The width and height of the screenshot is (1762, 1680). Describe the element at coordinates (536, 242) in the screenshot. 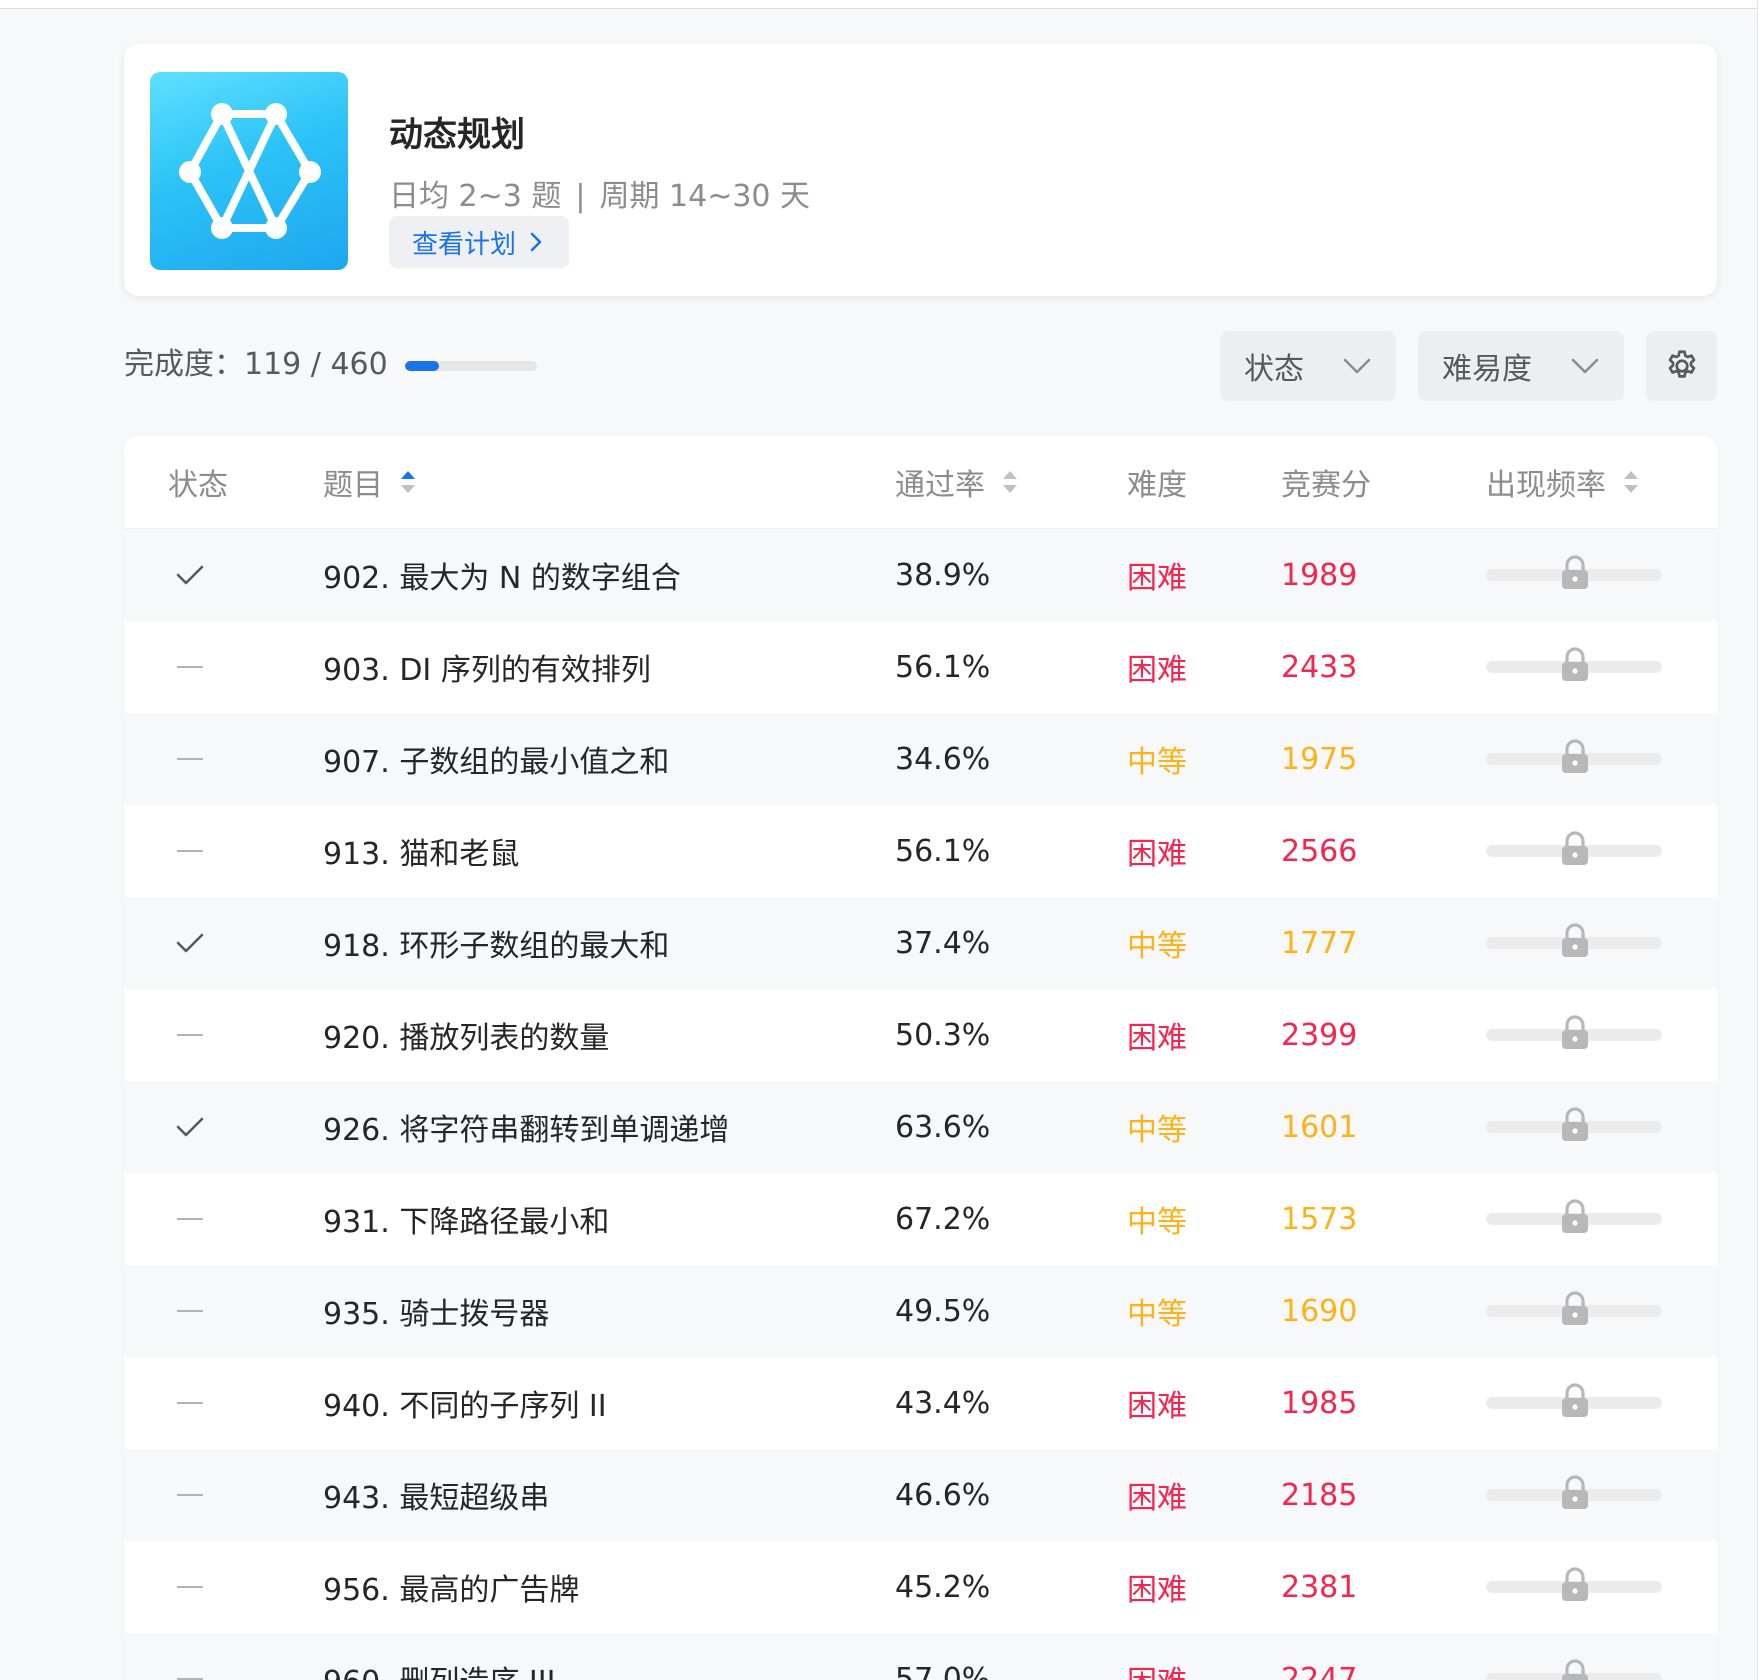

I see `chevron-right-icon` at that location.